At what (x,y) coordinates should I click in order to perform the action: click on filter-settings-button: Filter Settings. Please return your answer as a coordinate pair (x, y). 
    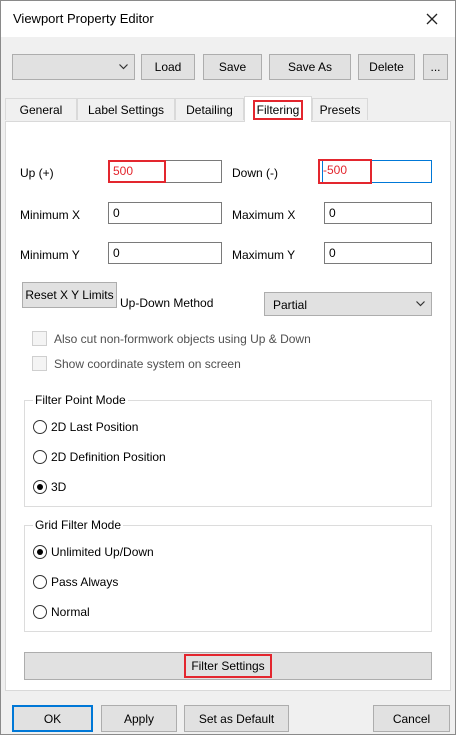
    Looking at the image, I should click on (228, 666).